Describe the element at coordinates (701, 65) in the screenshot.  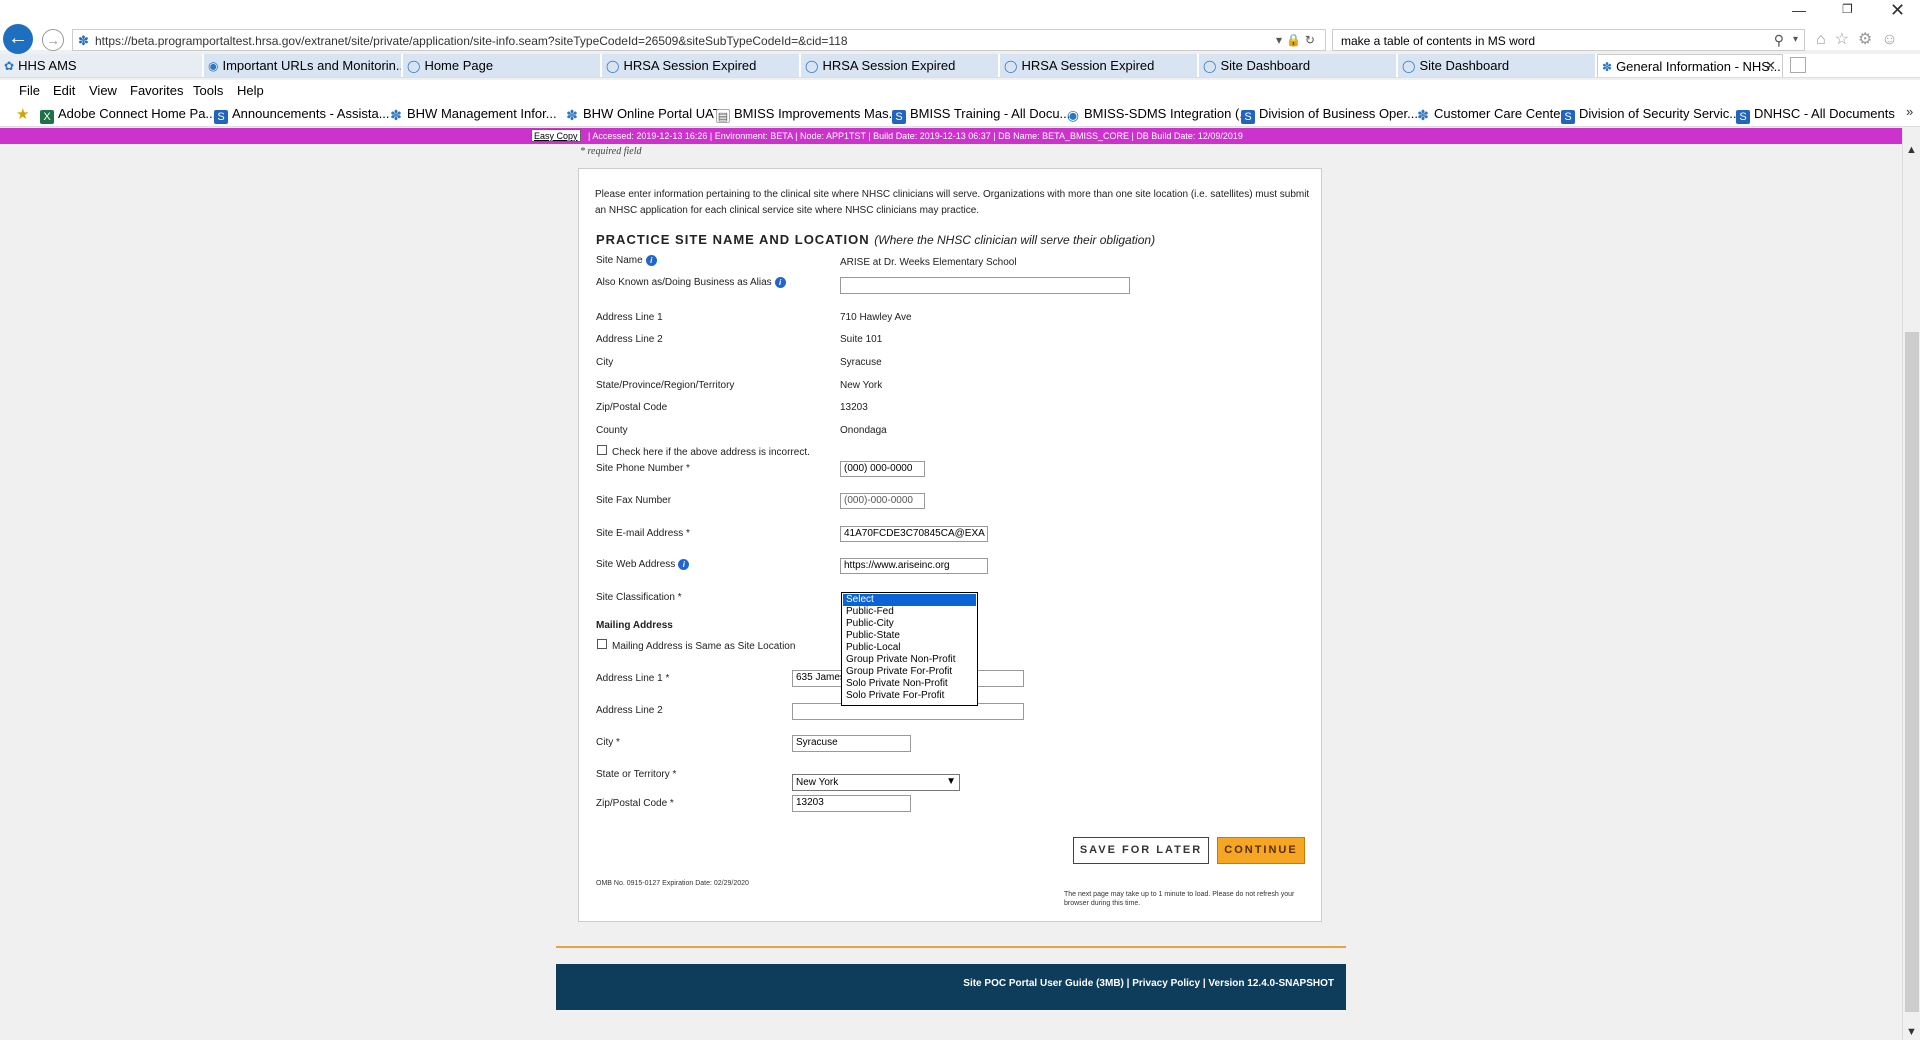
I see `tab-session-expired-1: ◯ HRSA Session Expired` at that location.